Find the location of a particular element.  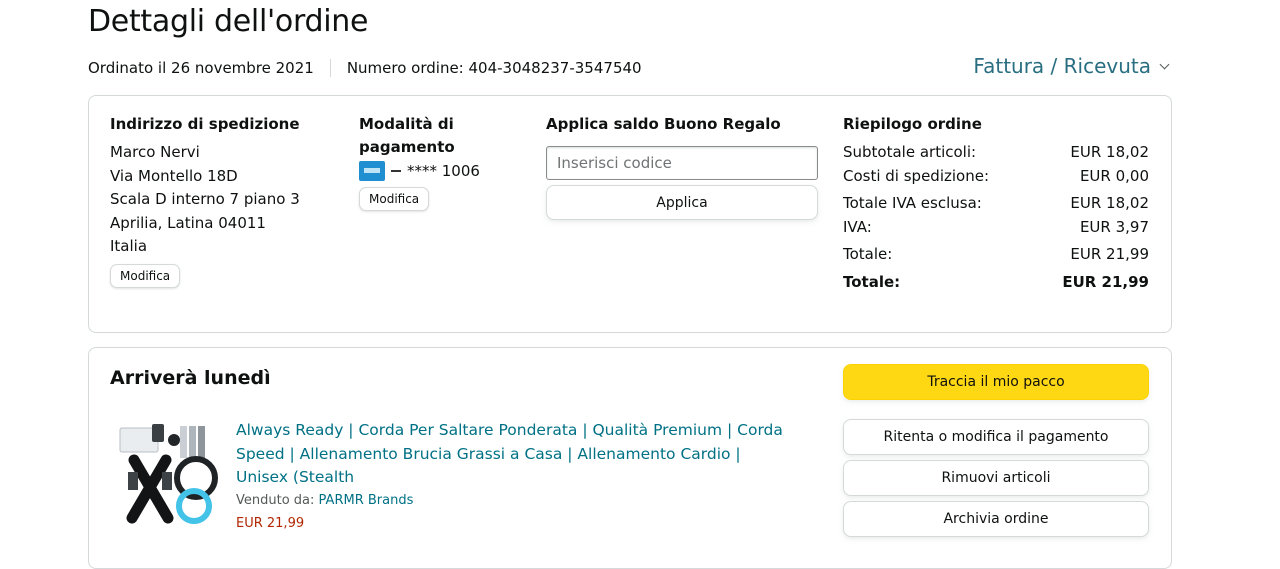

payment-section: Modalità di pagamento **** 1006 Modifica is located at coordinates (434, 162).